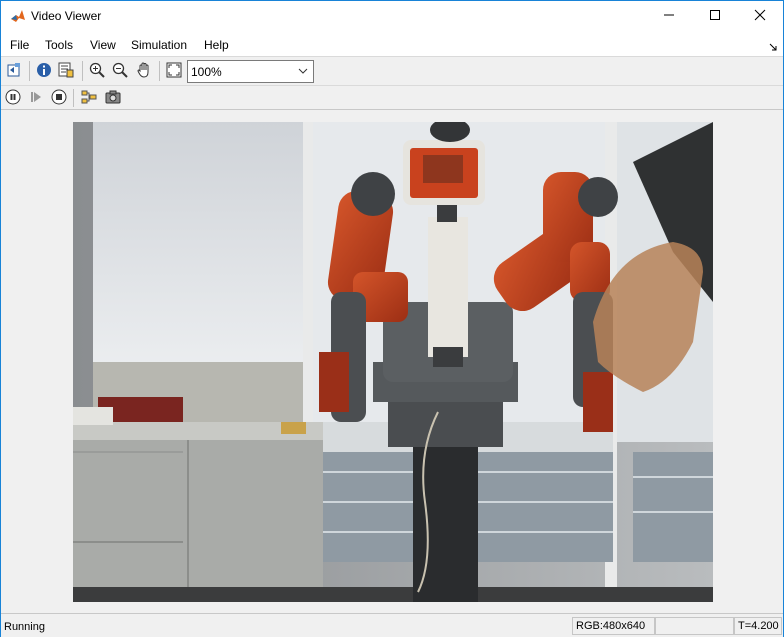  I want to click on maximize-button, so click(715, 16).